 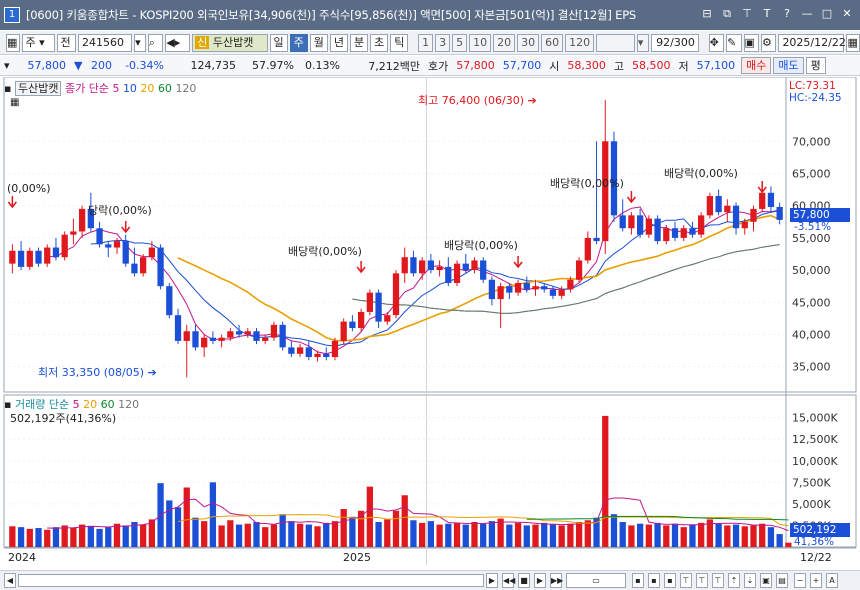 What do you see at coordinates (552, 42) in the screenshot?
I see `interval-60: 60` at bounding box center [552, 42].